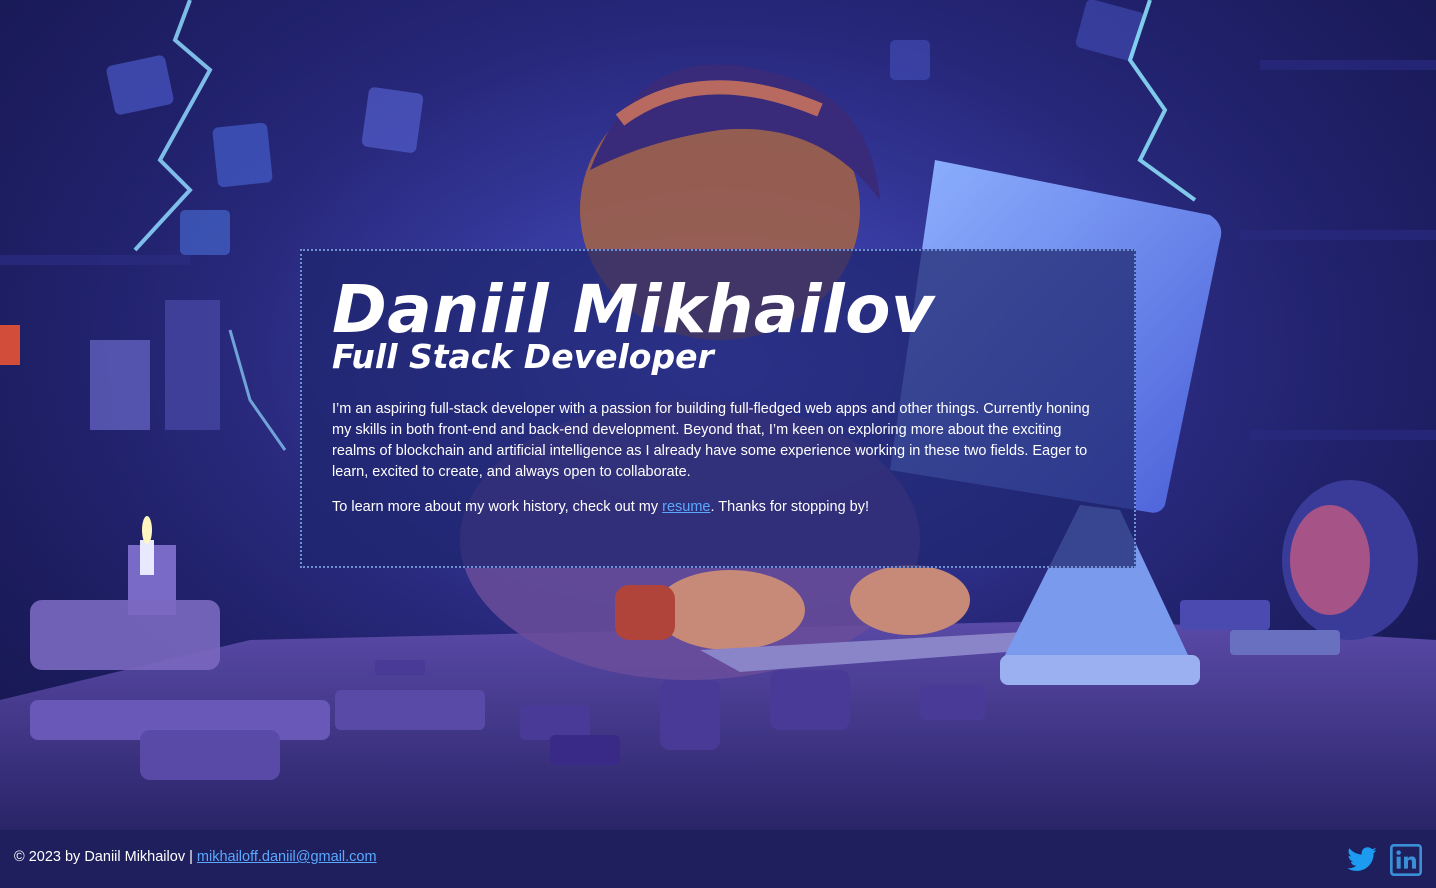 This screenshot has width=1436, height=888. What do you see at coordinates (1406, 860) in the screenshot?
I see `linkedin-icon` at bounding box center [1406, 860].